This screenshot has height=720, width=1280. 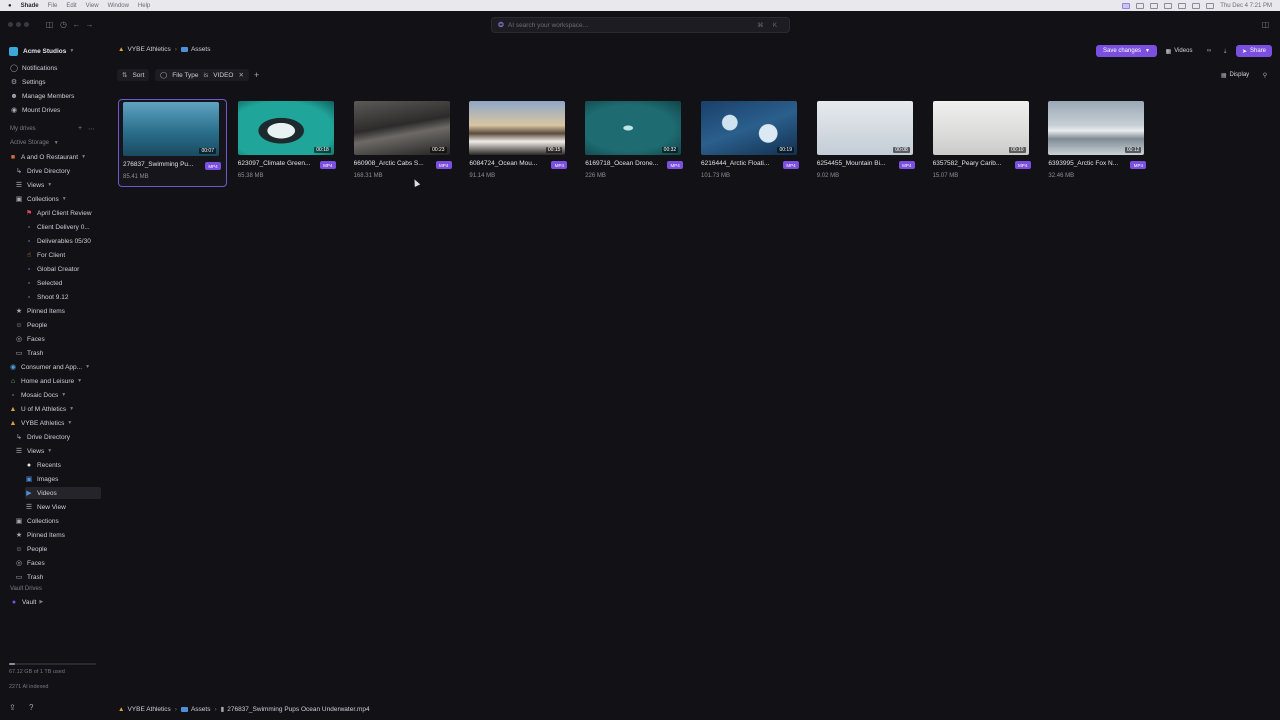 What do you see at coordinates (41, 423) in the screenshot?
I see `sidebar-item-vybe-athletics: ▲ VYBE Athletics ▼` at bounding box center [41, 423].